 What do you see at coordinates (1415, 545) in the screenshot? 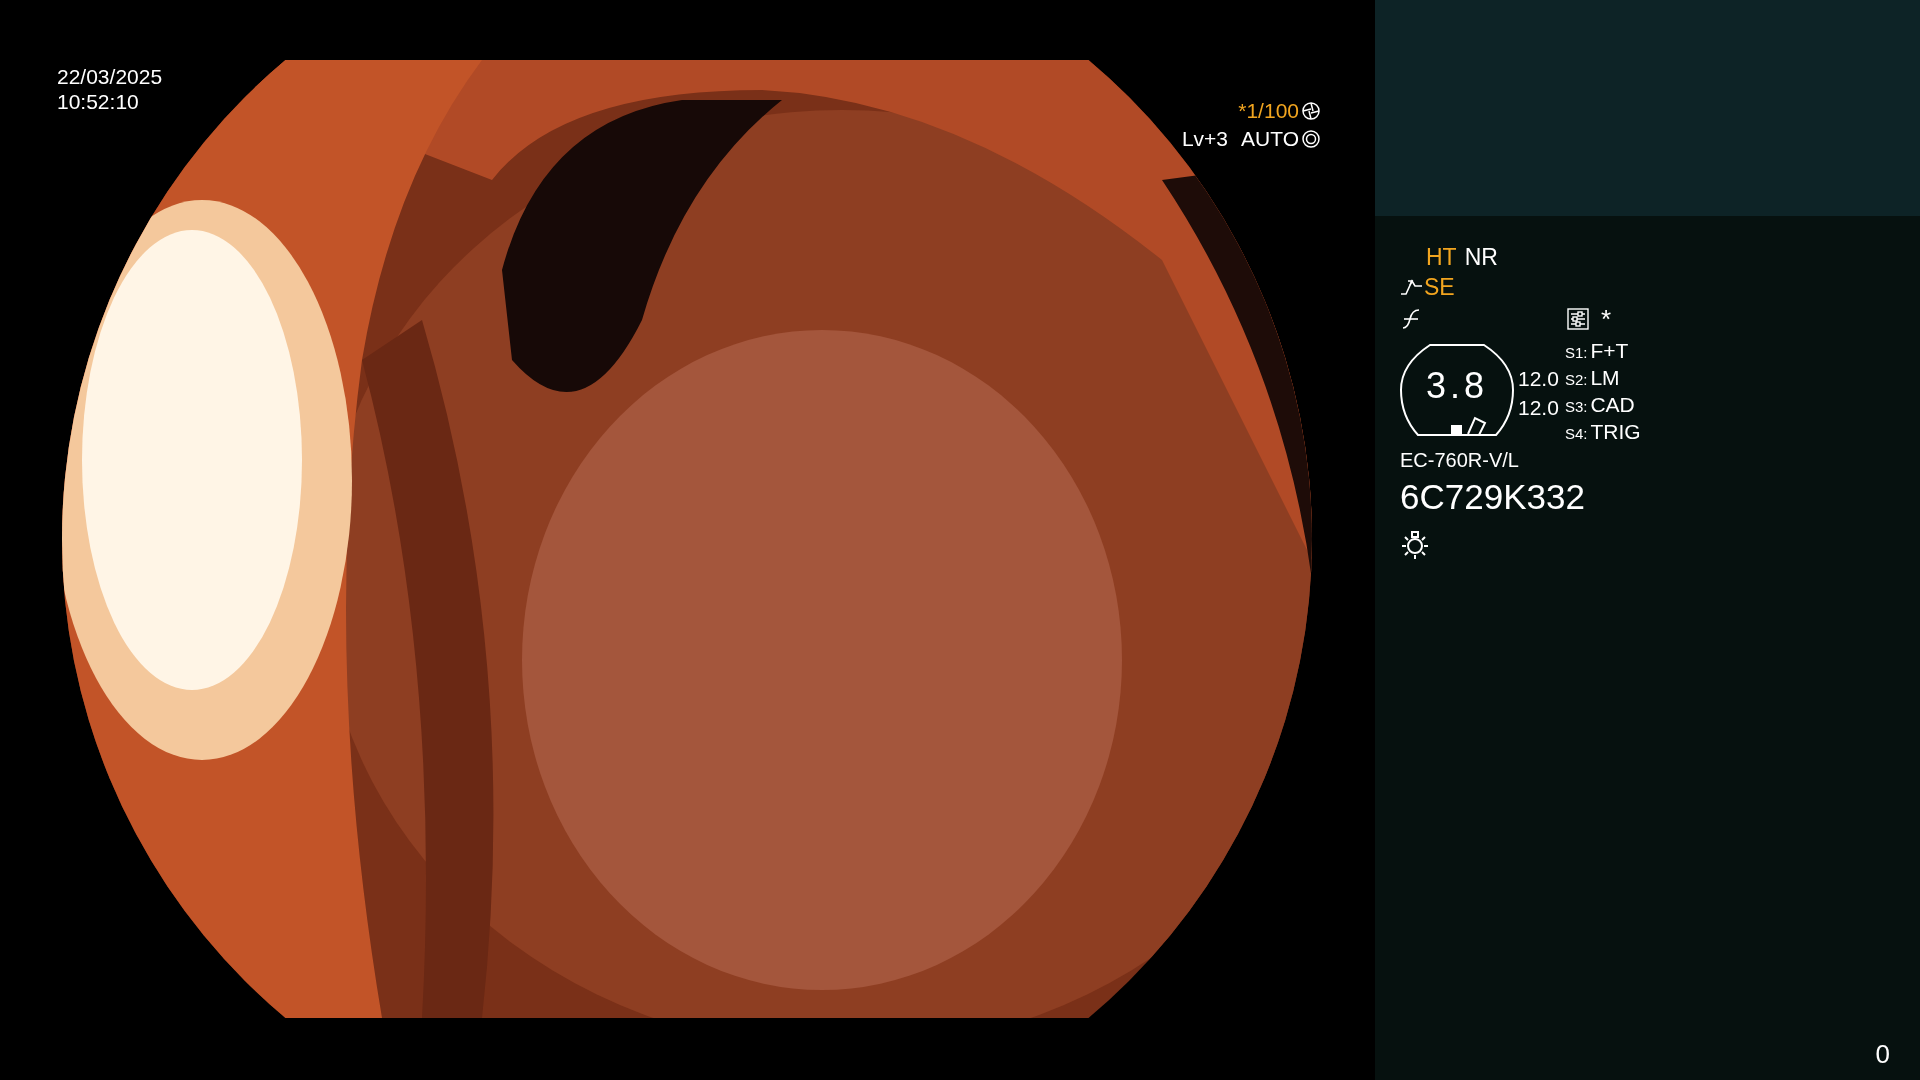
I see `sun-icon` at bounding box center [1415, 545].